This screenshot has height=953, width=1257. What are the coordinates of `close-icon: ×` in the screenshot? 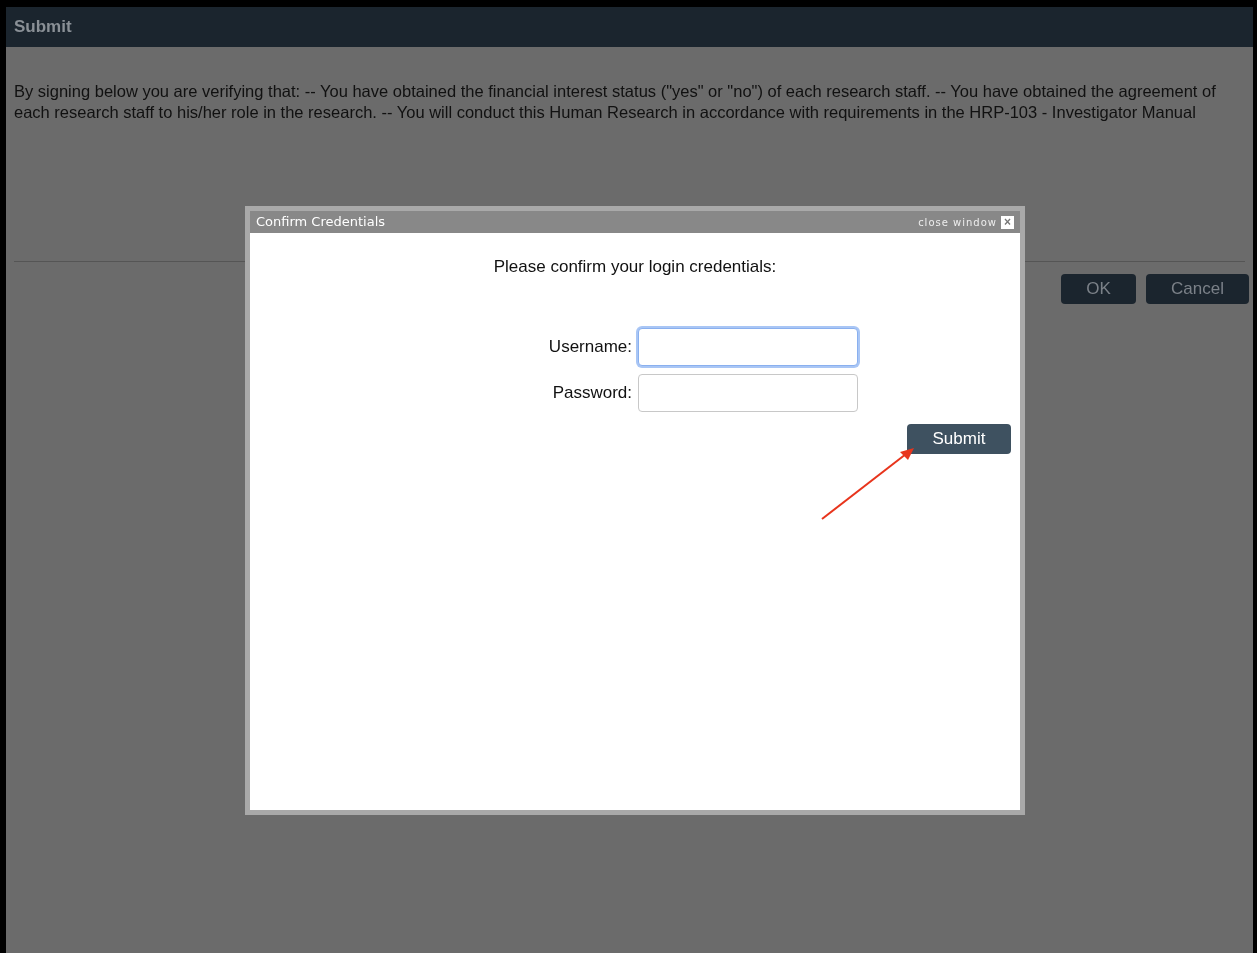 It's located at (1007, 222).